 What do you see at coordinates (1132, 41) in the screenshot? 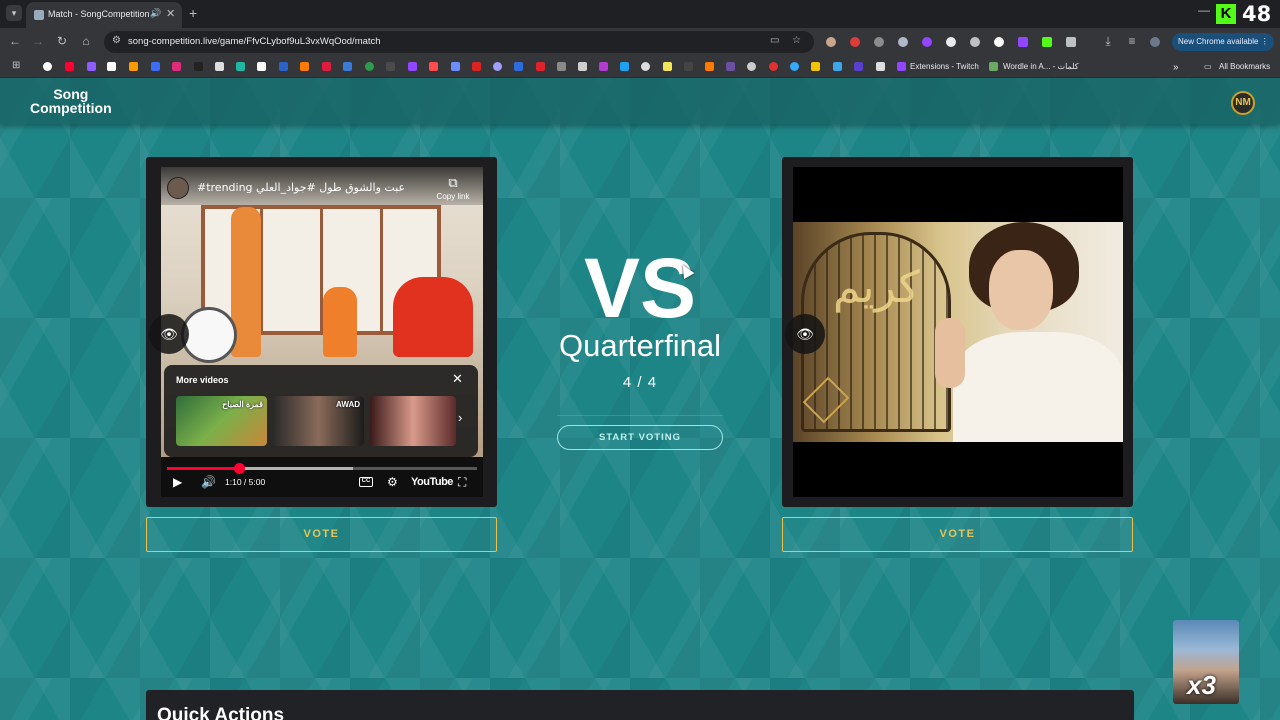
I see `reading-list-icon: ≡` at bounding box center [1132, 41].